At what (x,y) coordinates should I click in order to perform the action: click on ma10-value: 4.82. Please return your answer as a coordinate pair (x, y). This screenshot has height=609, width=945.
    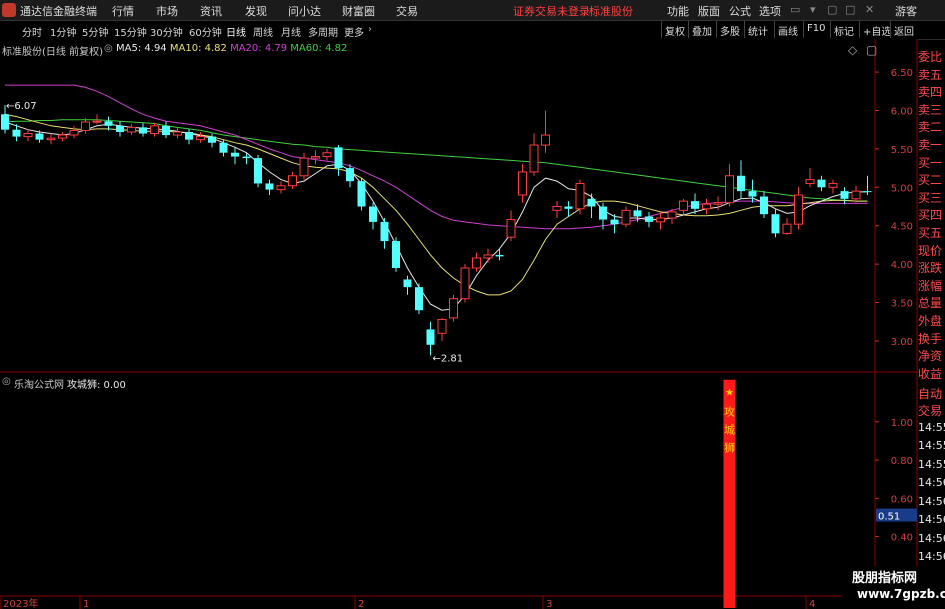
    Looking at the image, I should click on (215, 48).